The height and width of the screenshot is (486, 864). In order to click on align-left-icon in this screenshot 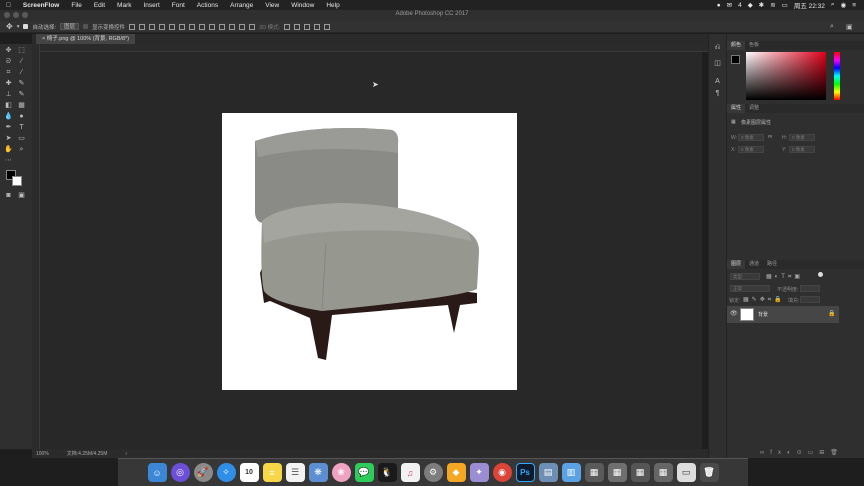, I will do `click(162, 26)`.